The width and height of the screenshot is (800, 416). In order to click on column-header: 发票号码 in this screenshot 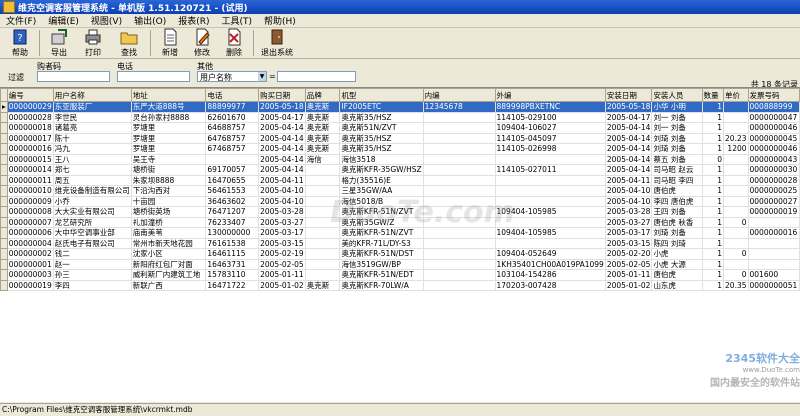, I will do `click(773, 95)`.